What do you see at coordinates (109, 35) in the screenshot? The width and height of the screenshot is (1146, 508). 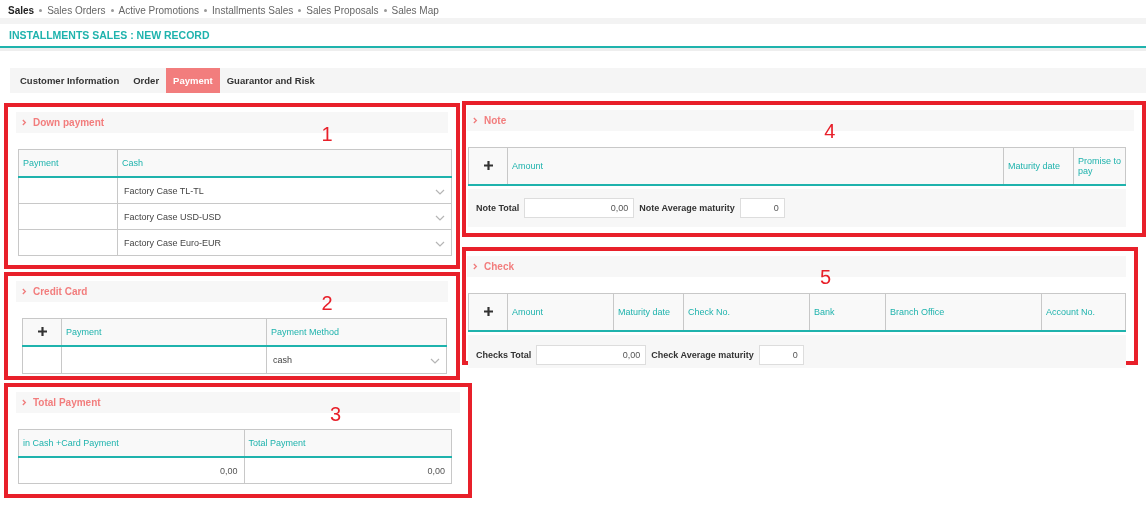 I see `page-title: INSTALLMENTS SALES : NEW RECORD` at bounding box center [109, 35].